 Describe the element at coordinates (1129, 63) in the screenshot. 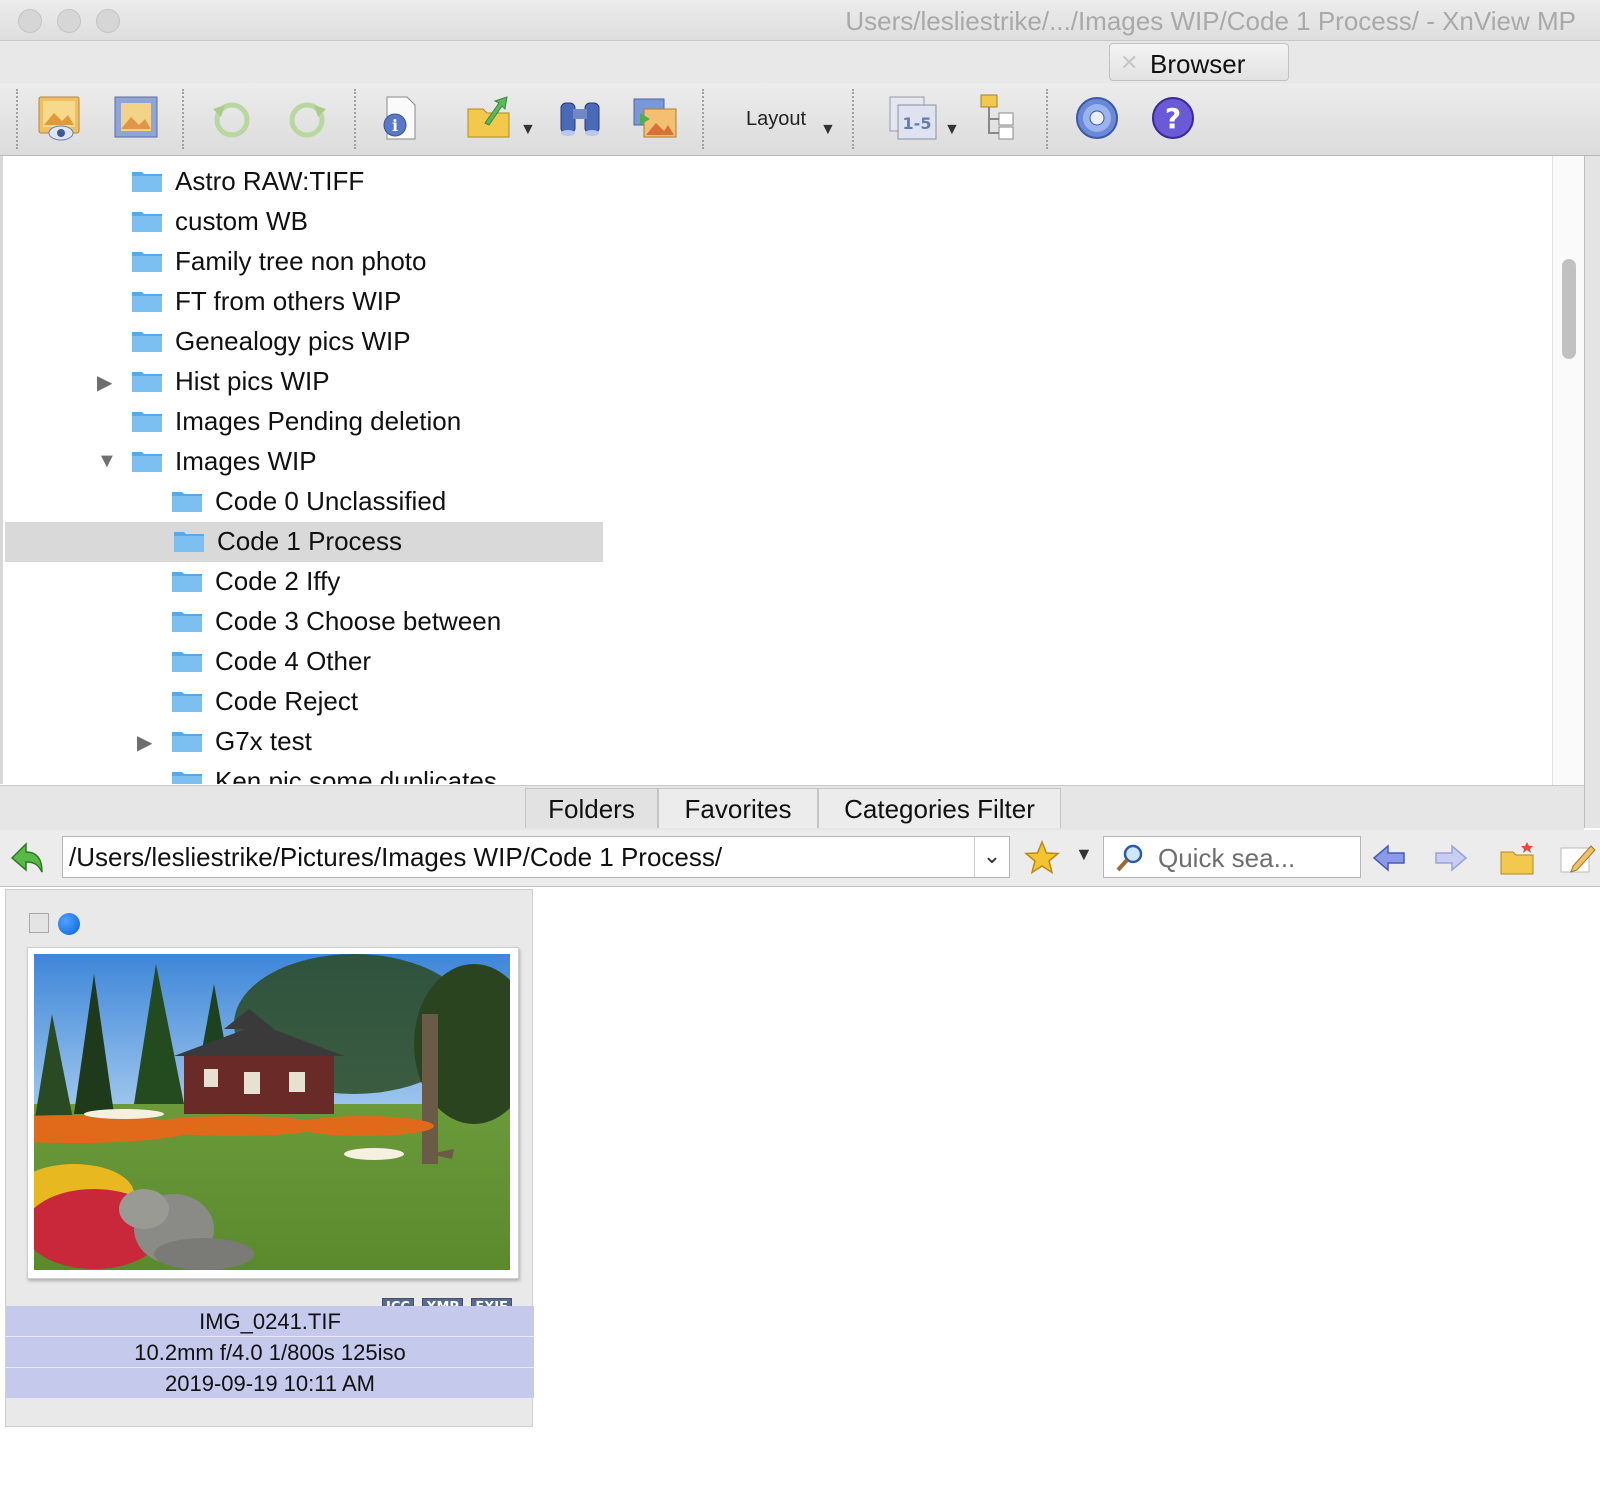

I see `close-tab-icon: ✕` at that location.